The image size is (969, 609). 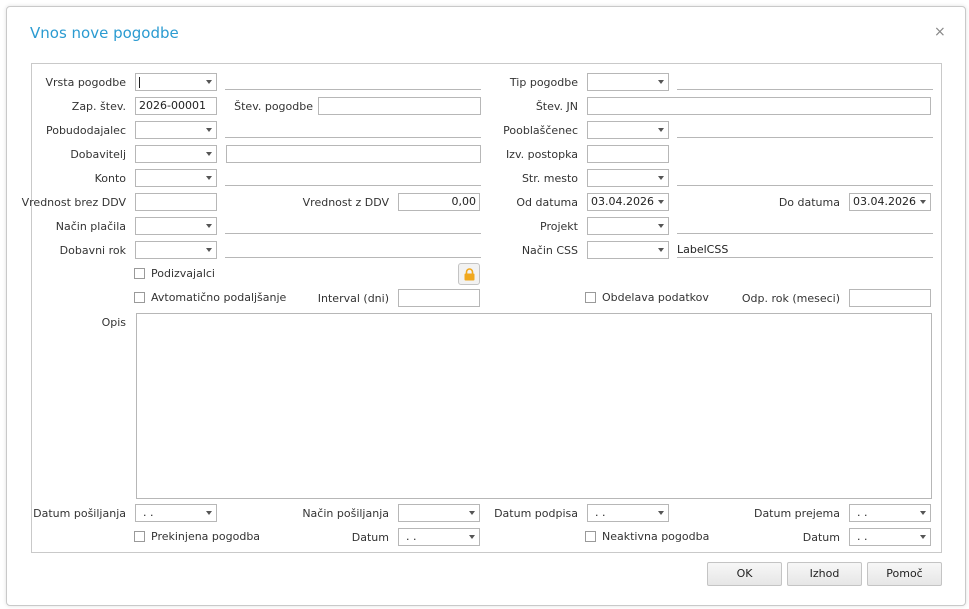 What do you see at coordinates (790, 298) in the screenshot?
I see `odp-rok-label: Odp. rok (meseci)` at bounding box center [790, 298].